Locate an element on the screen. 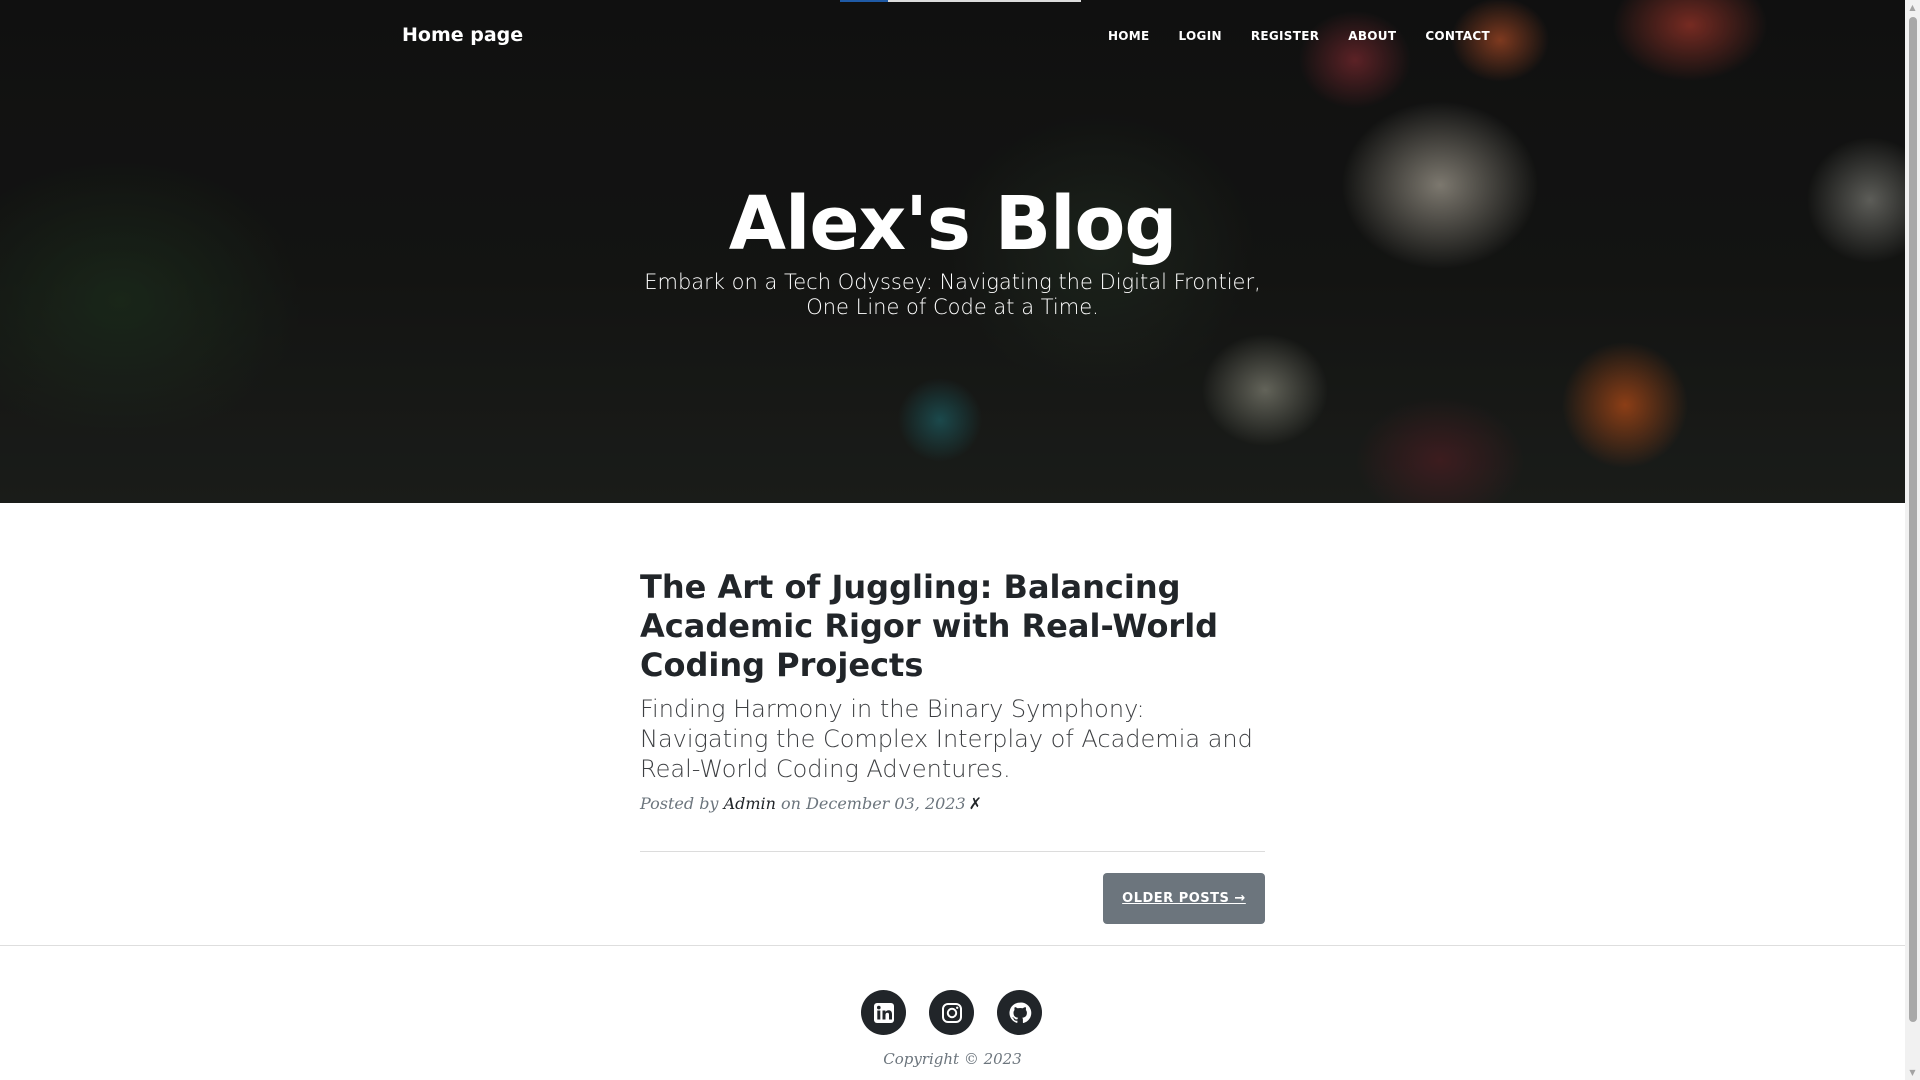 The width and height of the screenshot is (1920, 1080). footer: Copyright © 2023 is located at coordinates (952, 1012).